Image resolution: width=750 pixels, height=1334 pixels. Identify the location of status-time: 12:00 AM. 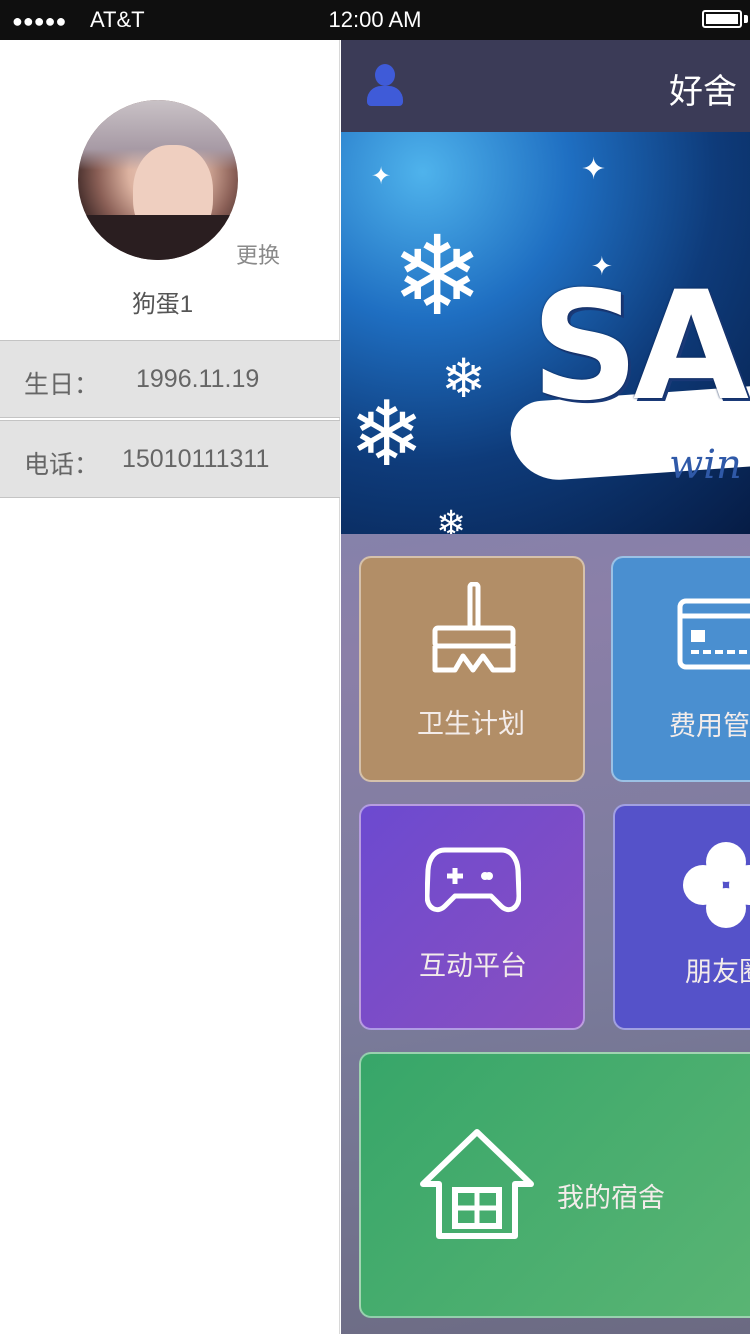
(375, 19).